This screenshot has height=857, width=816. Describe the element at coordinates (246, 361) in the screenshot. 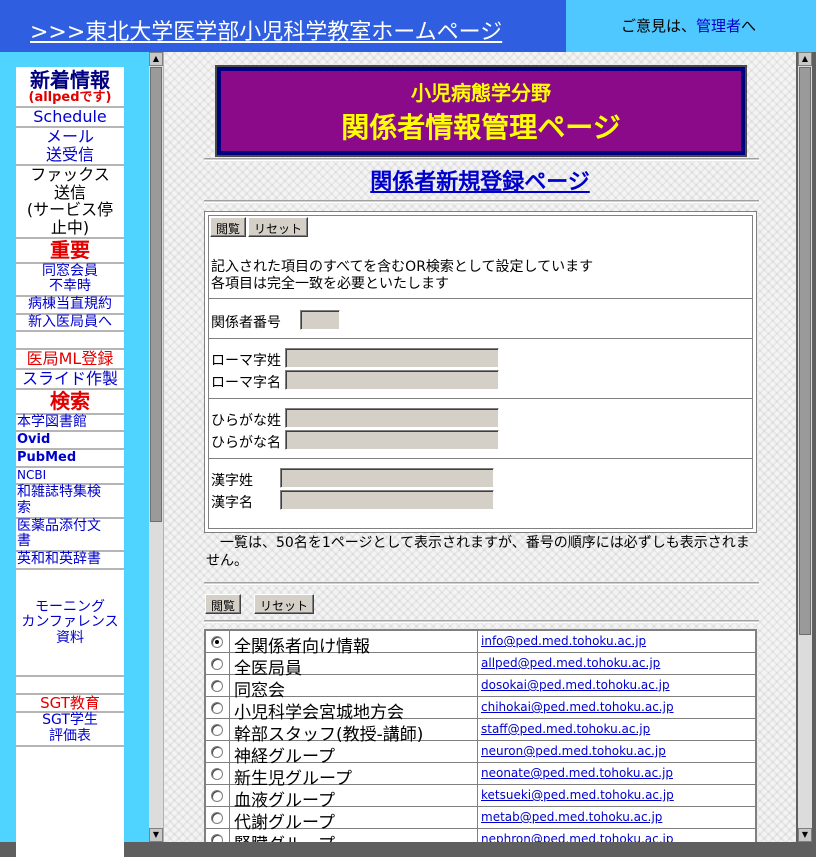

I see `roman-last-label: ローマ字姓` at that location.